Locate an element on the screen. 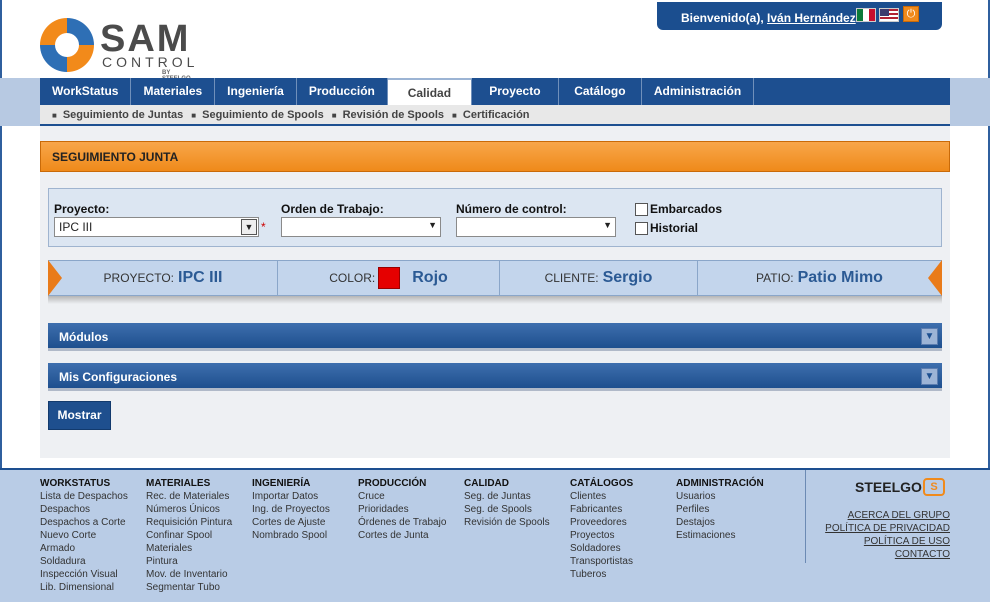 Image resolution: width=990 pixels, height=602 pixels. footer-heading: INGENIERÍA is located at coordinates (281, 483).